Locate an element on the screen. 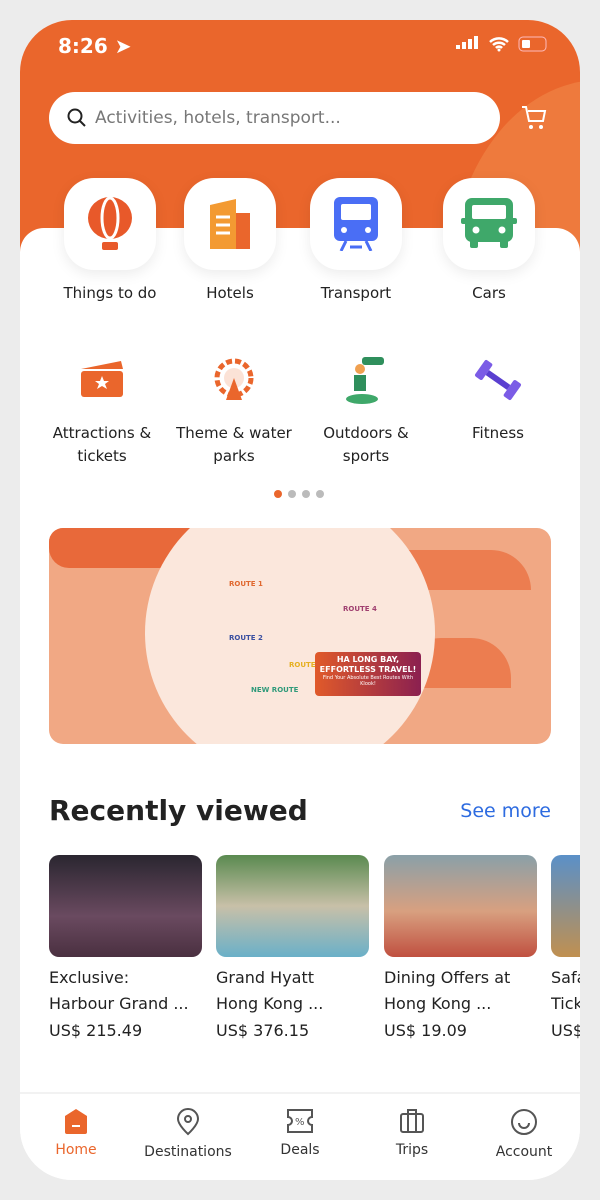 This screenshot has width=600, height=1200. suitcase-icon is located at coordinates (412, 1121).